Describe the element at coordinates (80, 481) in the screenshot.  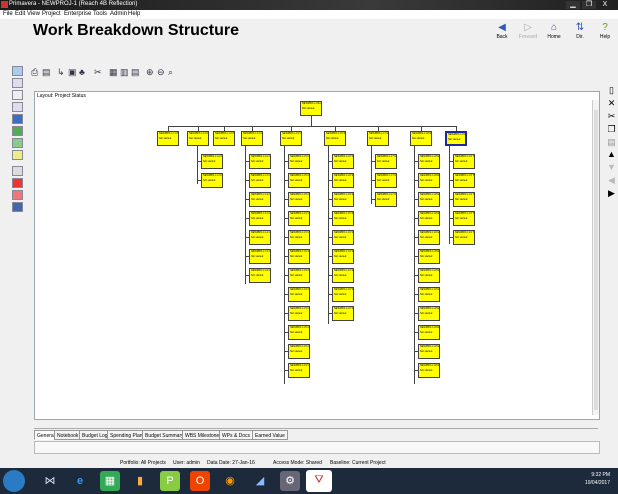
I see `internet-explorer-icon: e` at that location.